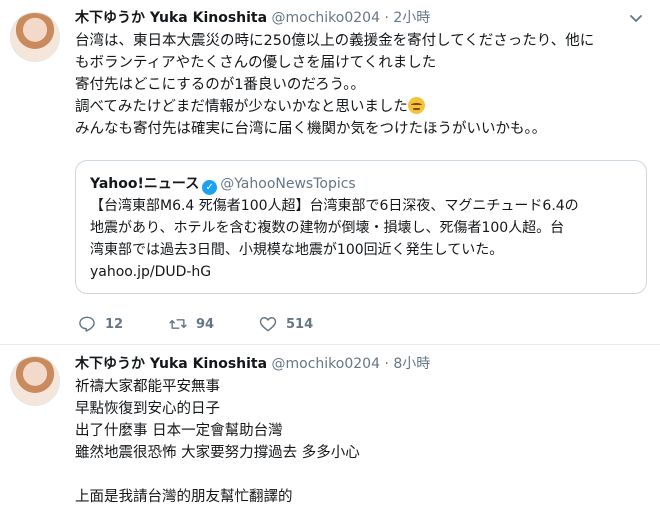 The height and width of the screenshot is (518, 660). I want to click on retweet-count: 94, so click(205, 324).